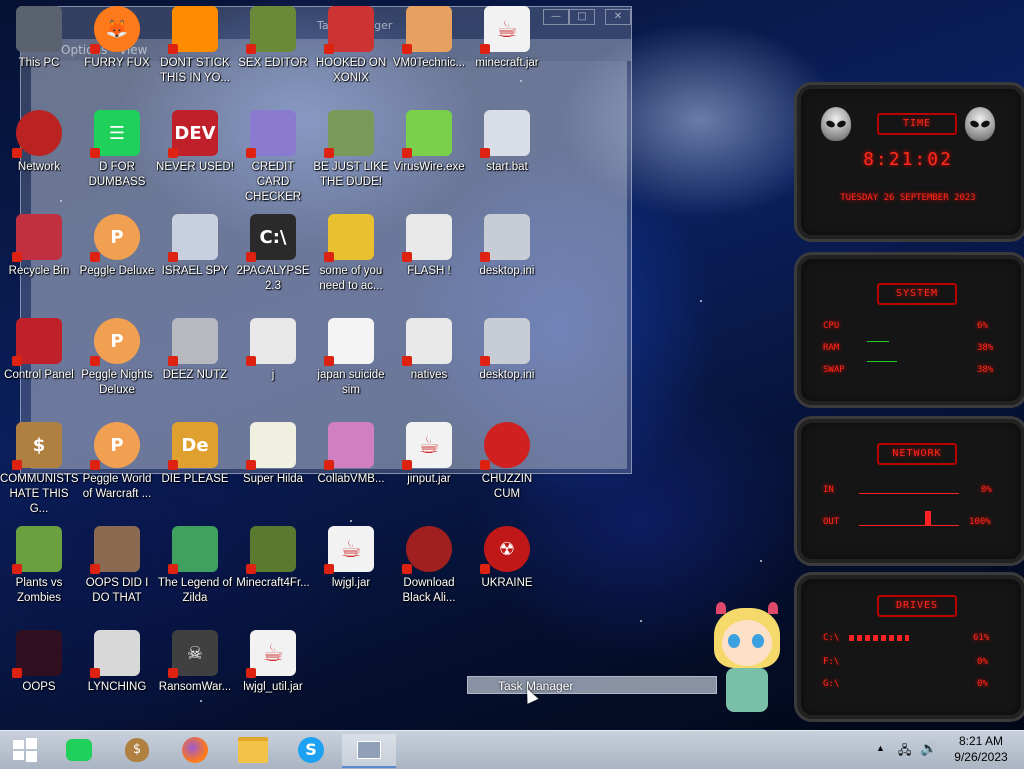  I want to click on desktop-icon: ☕ lwjgl_util.jar, so click(273, 662).